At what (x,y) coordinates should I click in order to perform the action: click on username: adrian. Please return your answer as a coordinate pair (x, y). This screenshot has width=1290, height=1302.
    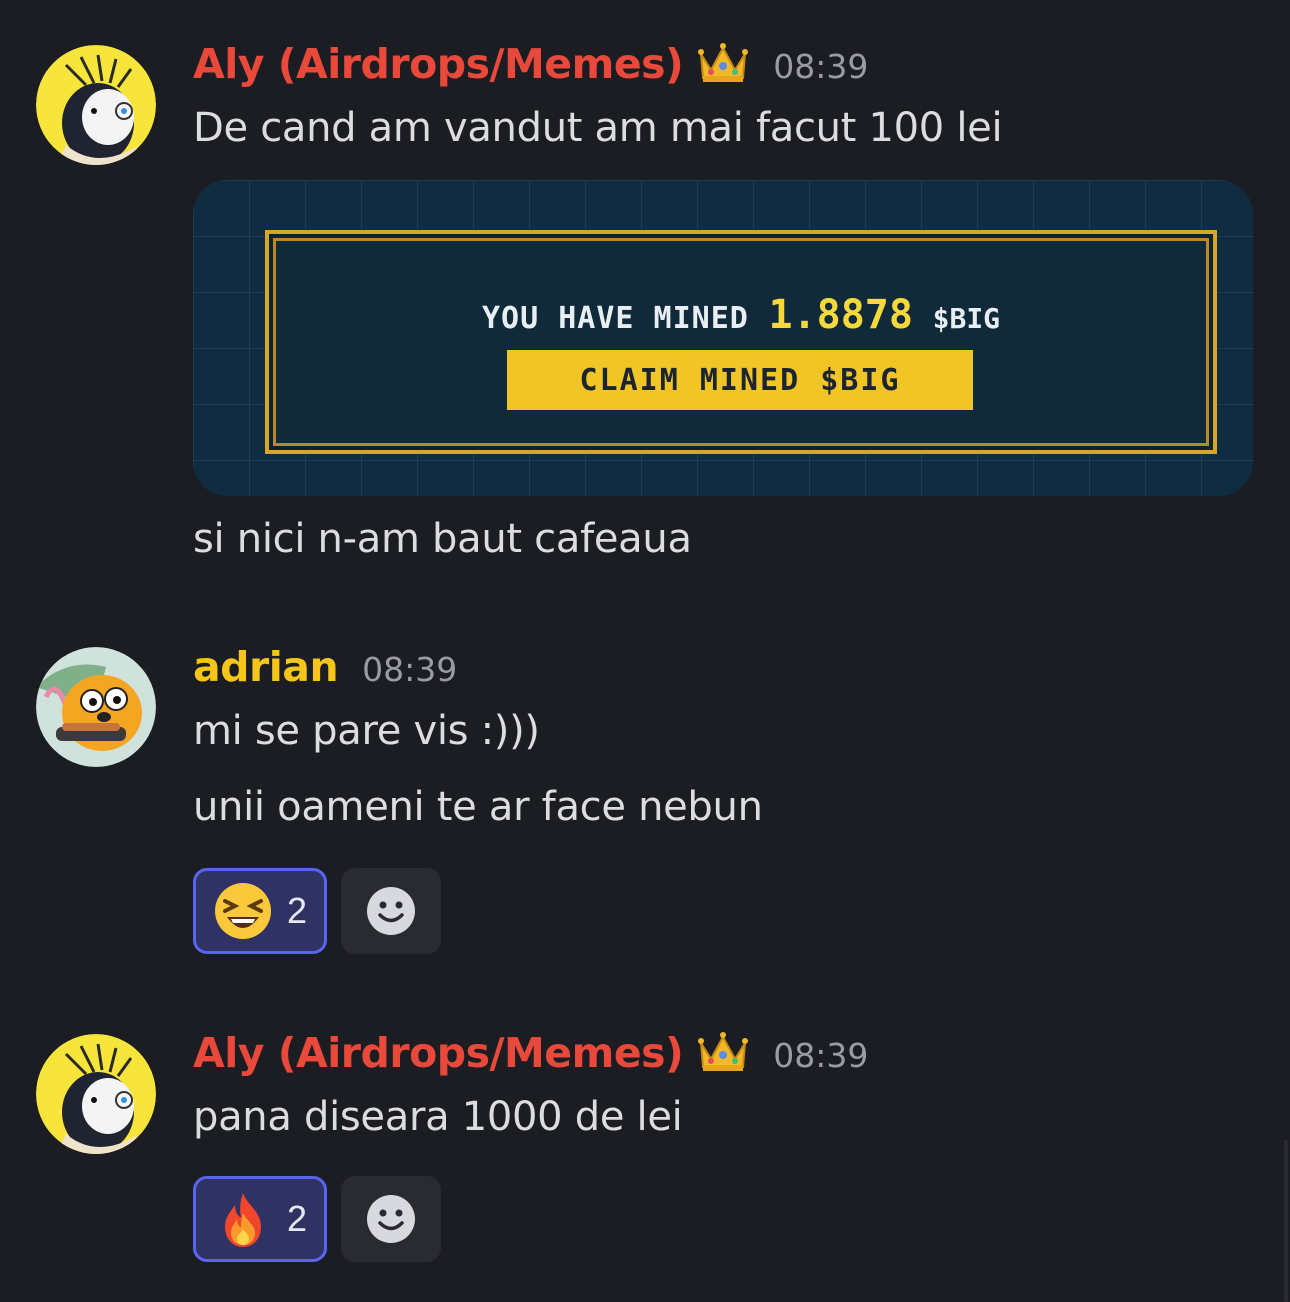
    Looking at the image, I should click on (266, 667).